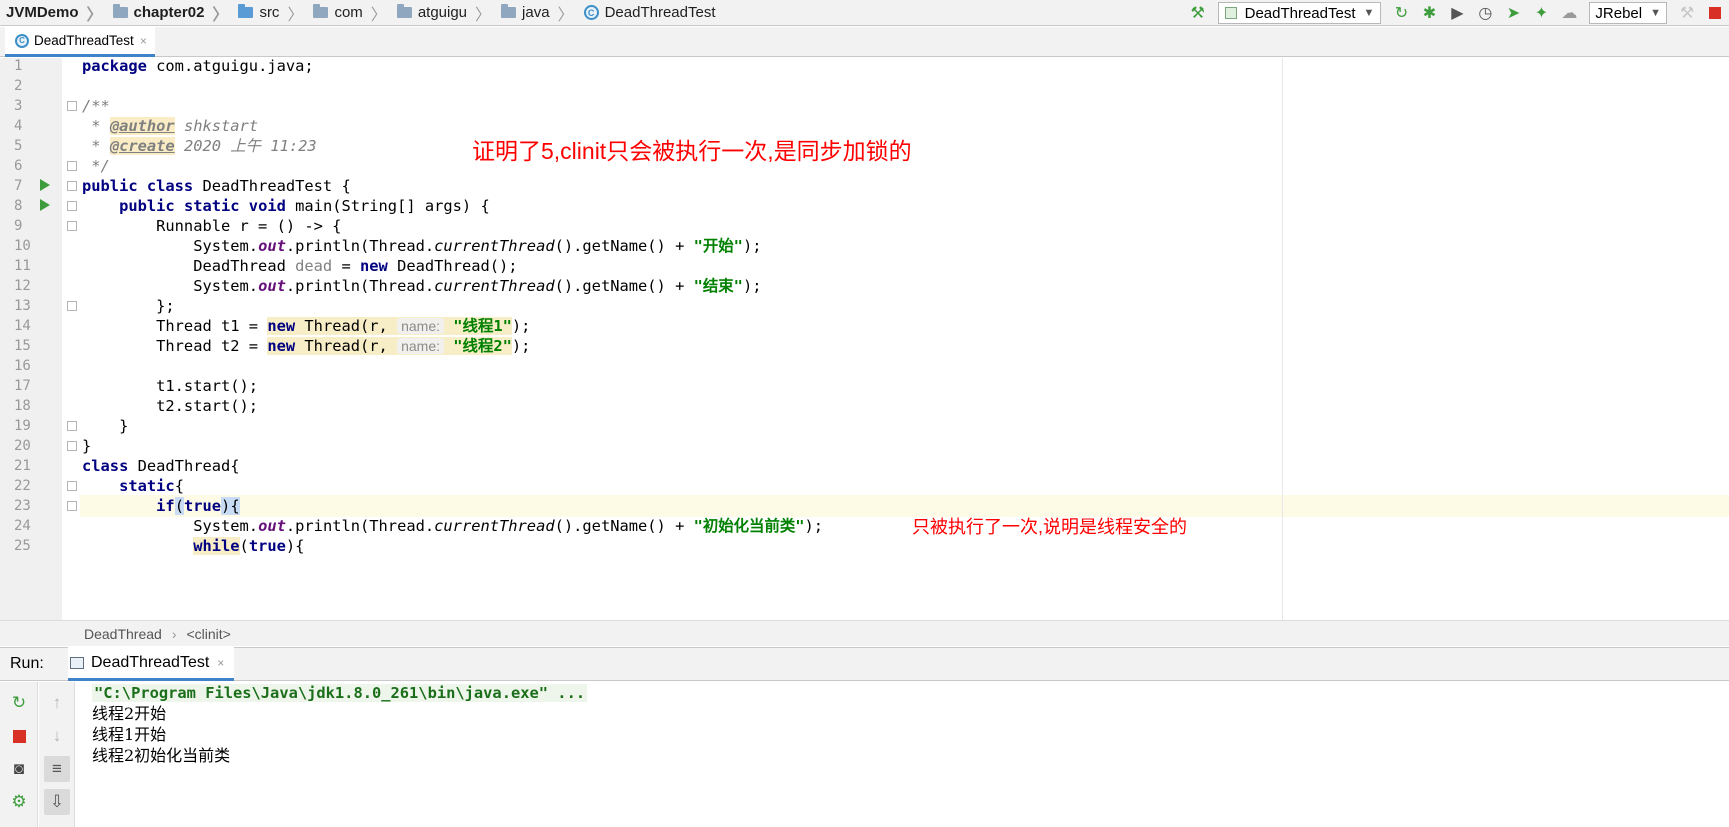 The width and height of the screenshot is (1729, 827). What do you see at coordinates (22, 306) in the screenshot?
I see `line-number: 13` at bounding box center [22, 306].